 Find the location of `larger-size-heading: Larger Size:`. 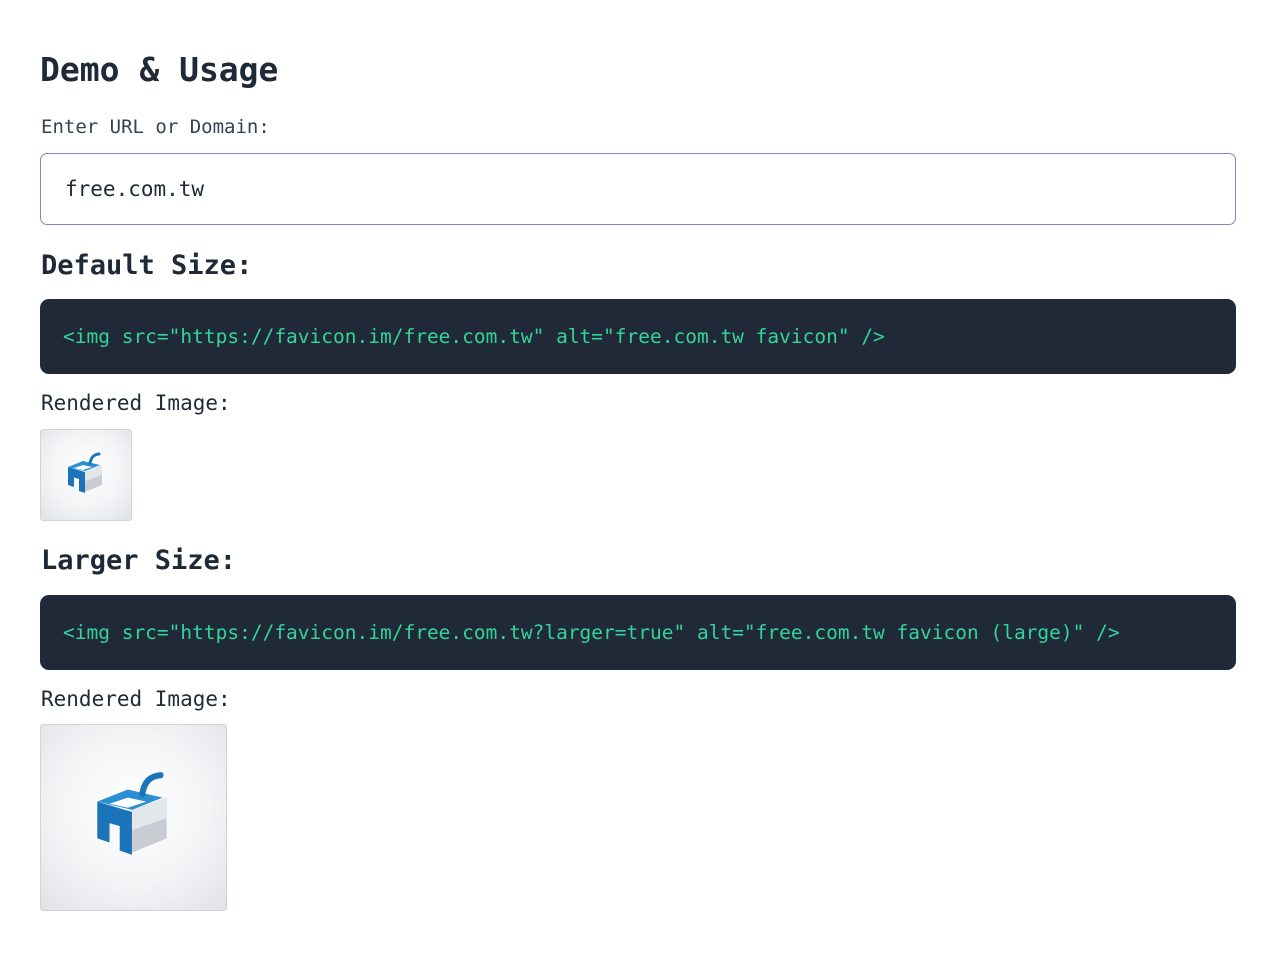

larger-size-heading: Larger Size: is located at coordinates (139, 560).